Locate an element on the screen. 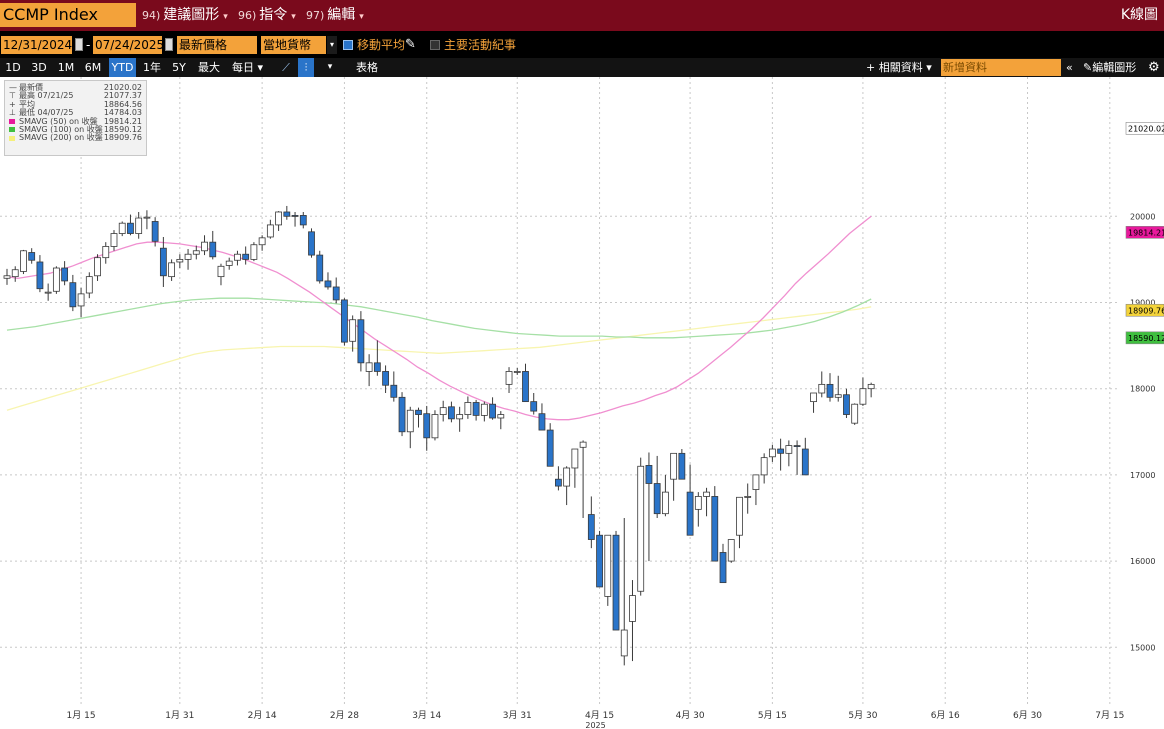 Image resolution: width=1164 pixels, height=729 pixels. range-3d: 3D is located at coordinates (39, 67).